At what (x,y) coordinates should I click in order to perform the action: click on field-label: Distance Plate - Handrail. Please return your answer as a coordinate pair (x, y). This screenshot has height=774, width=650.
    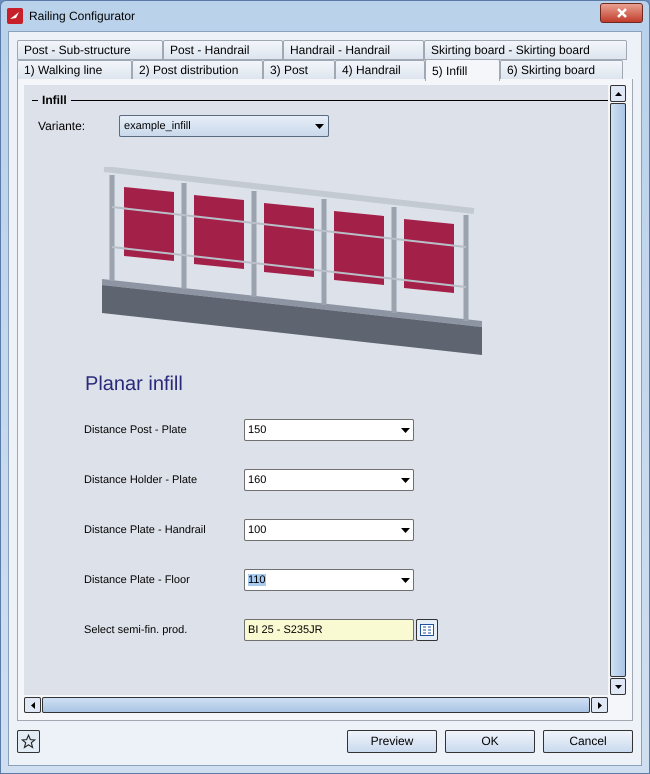
    Looking at the image, I should click on (145, 530).